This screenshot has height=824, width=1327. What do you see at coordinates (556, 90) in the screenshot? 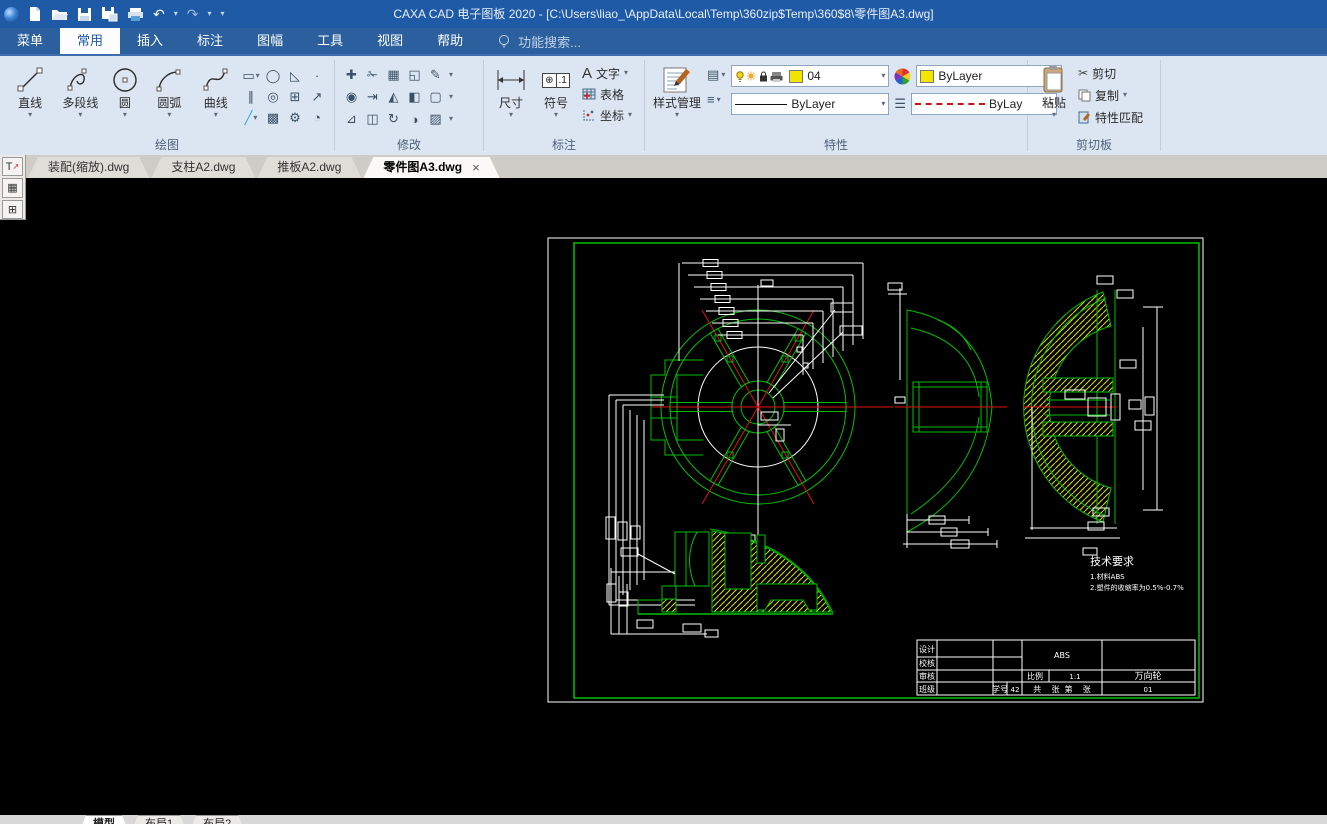
I see `symbol-button: ⊕ .1 符号 ▾` at bounding box center [556, 90].